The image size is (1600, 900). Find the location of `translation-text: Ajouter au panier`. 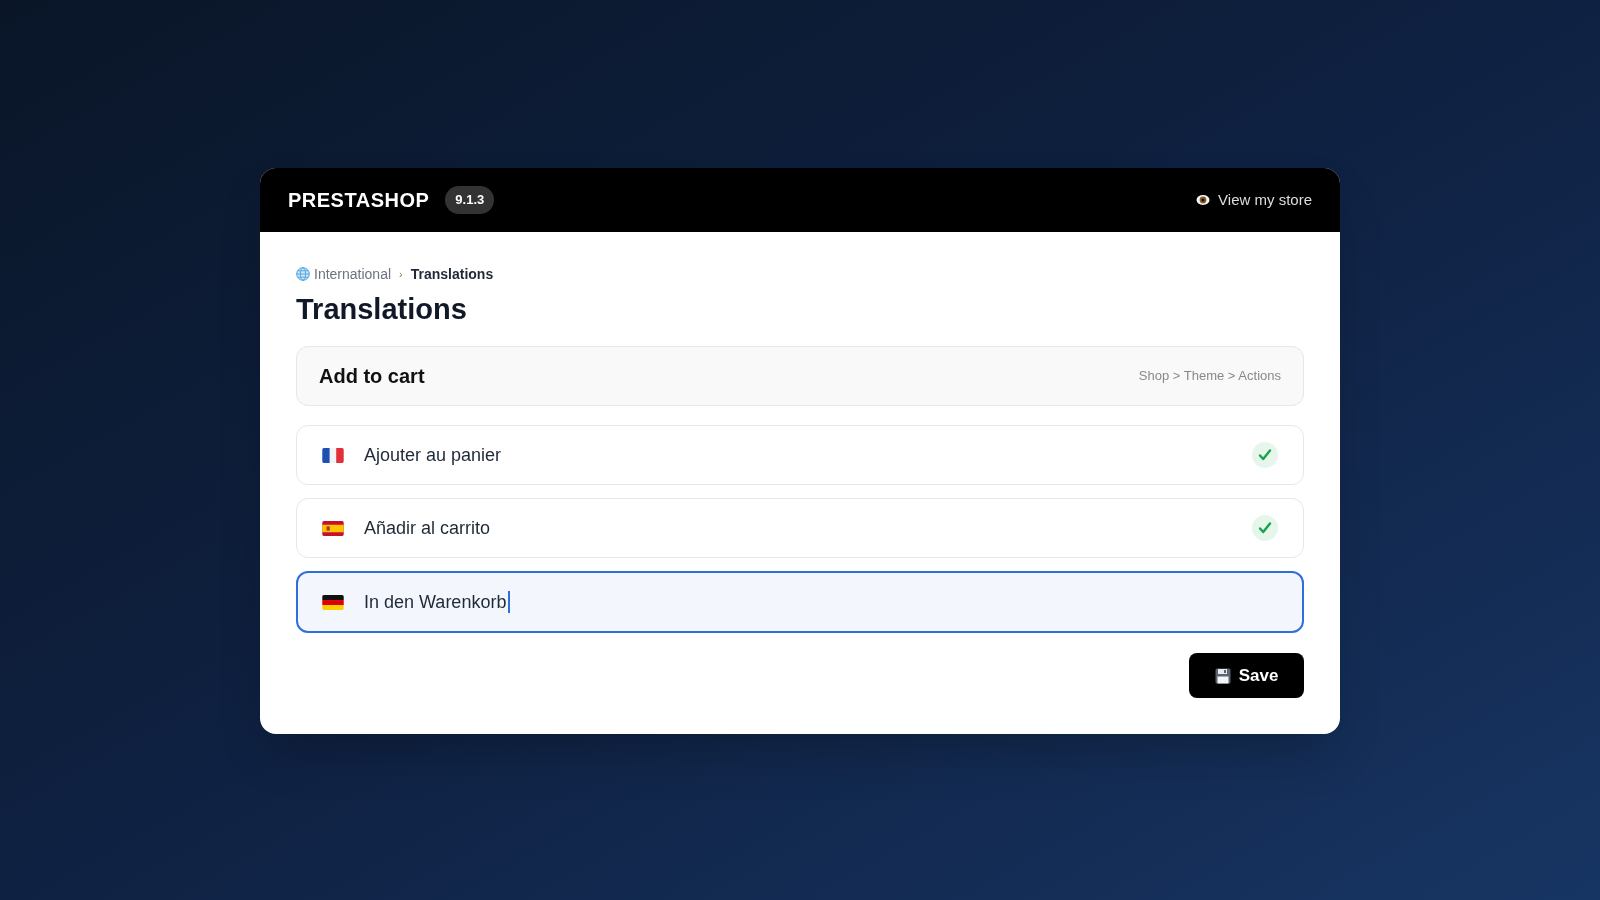

translation-text: Ajouter au panier is located at coordinates (433, 455).